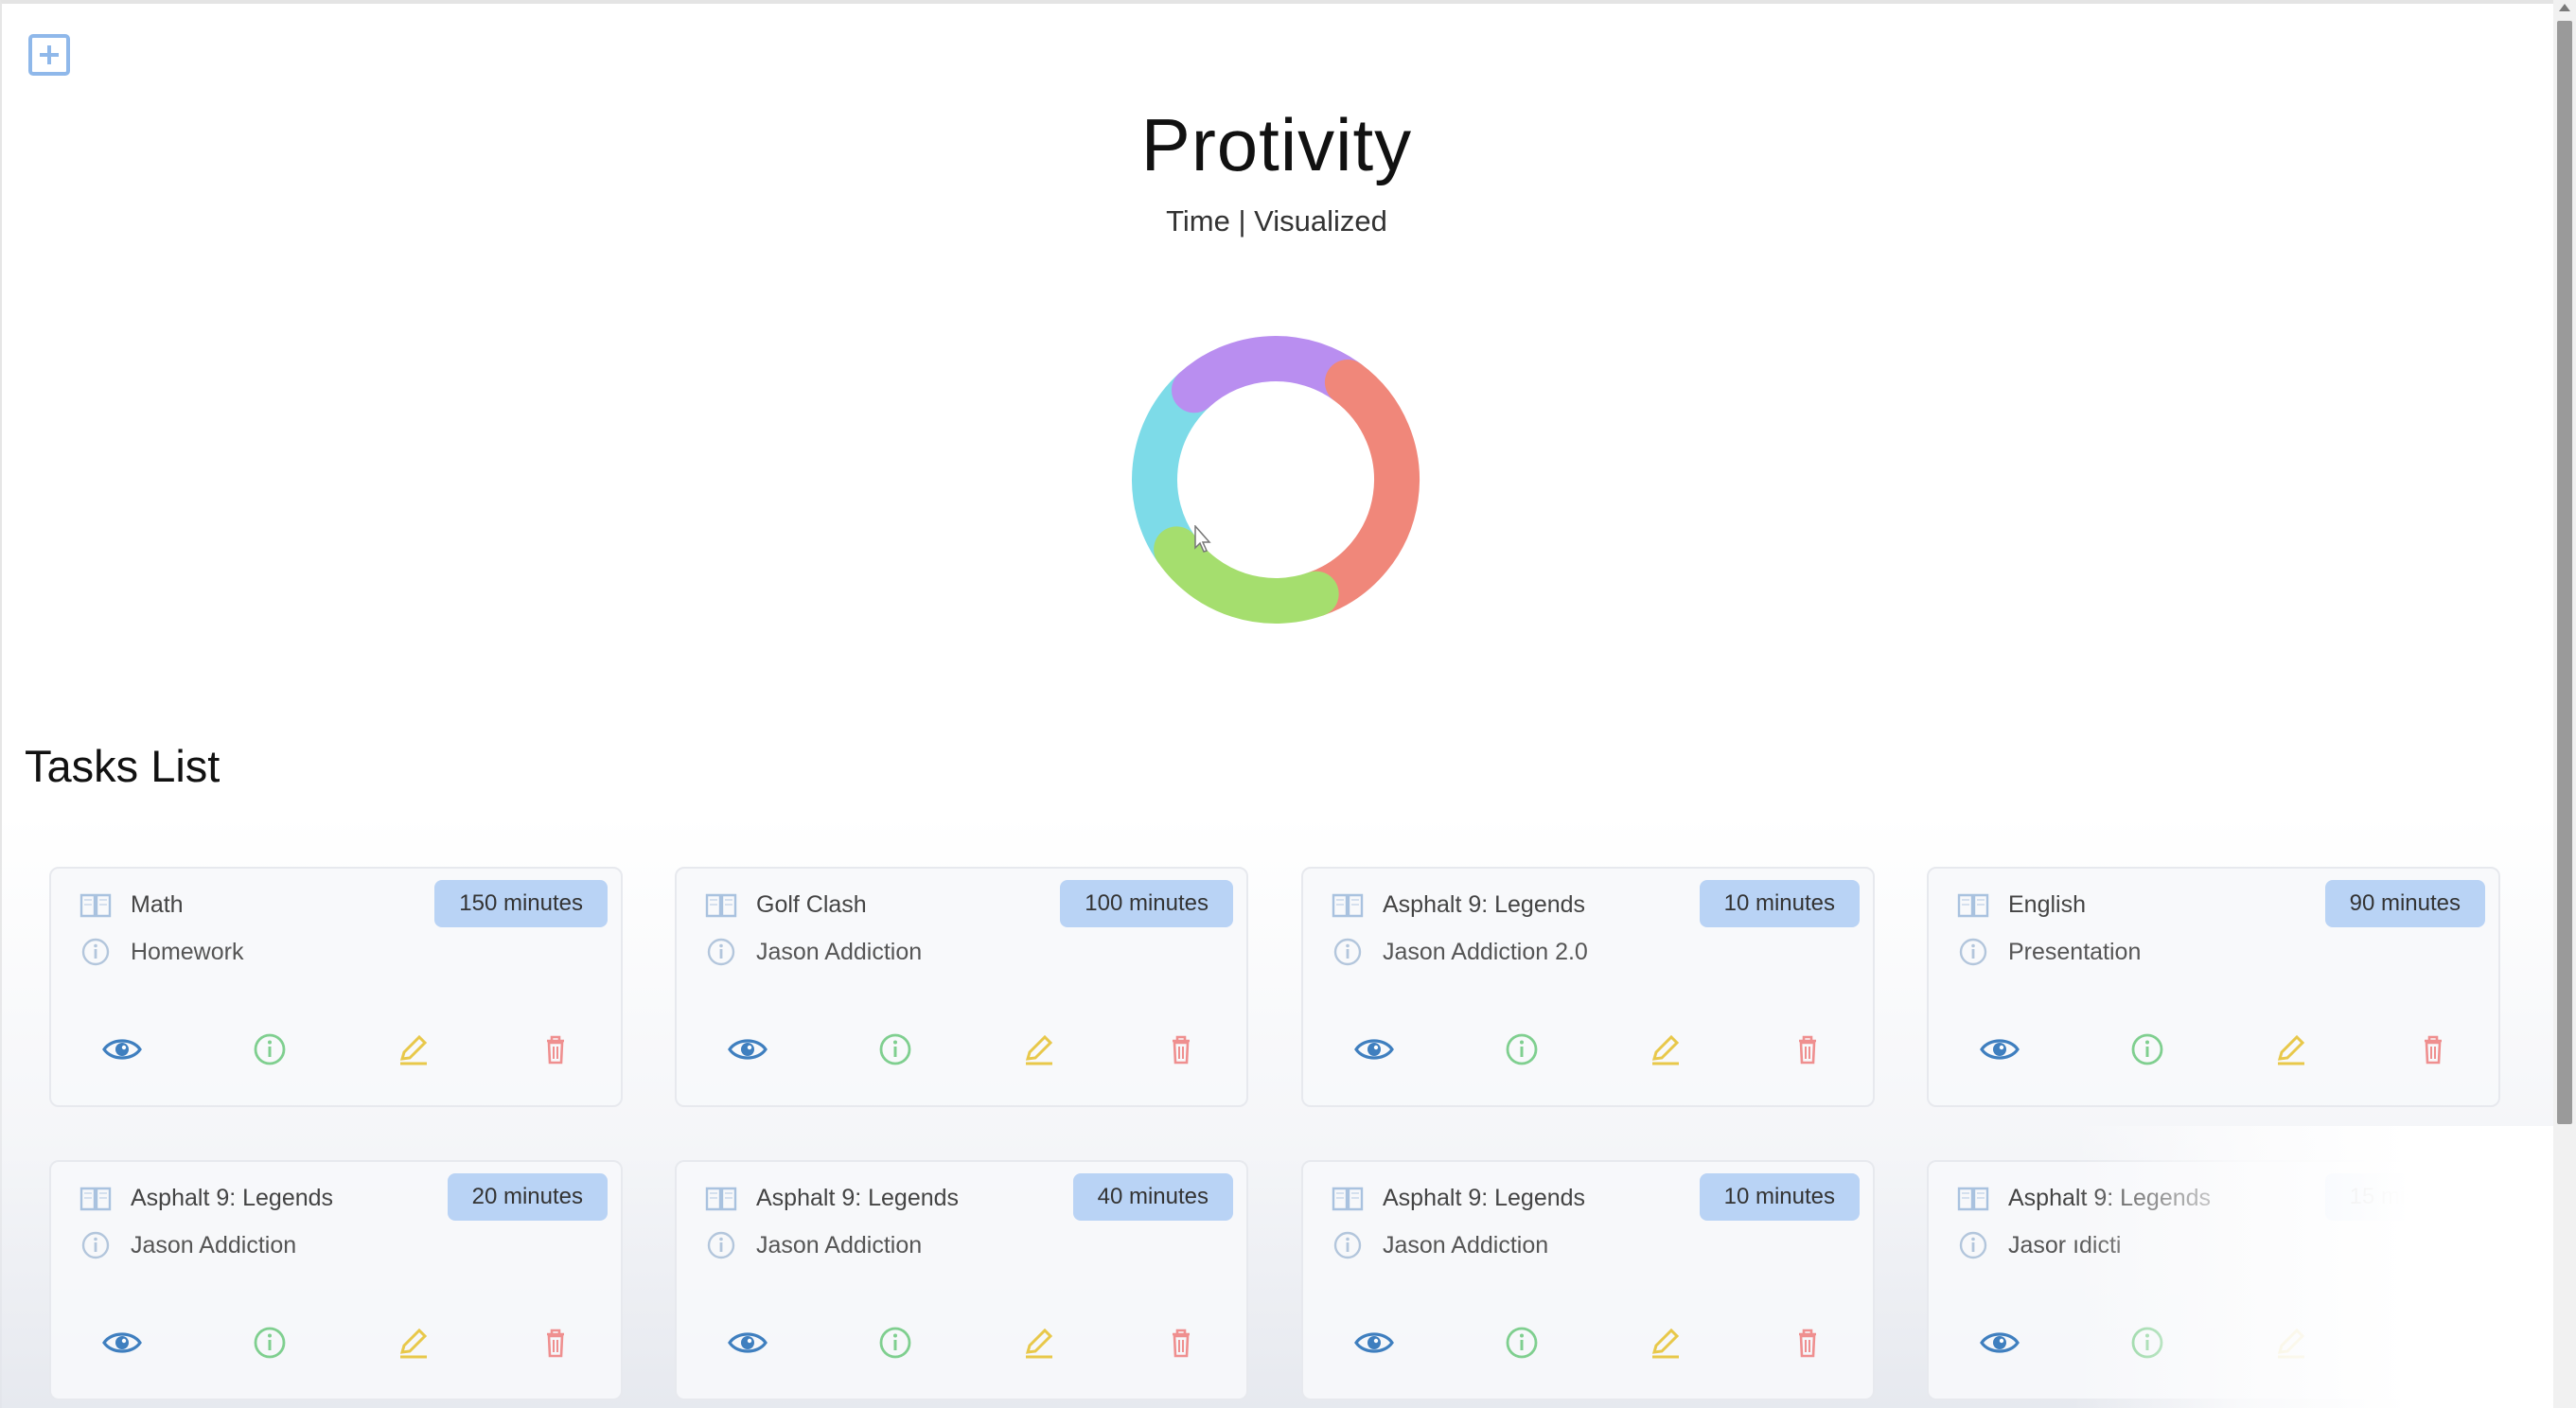  What do you see at coordinates (2313, 1267) in the screenshot?
I see `video-overlay` at bounding box center [2313, 1267].